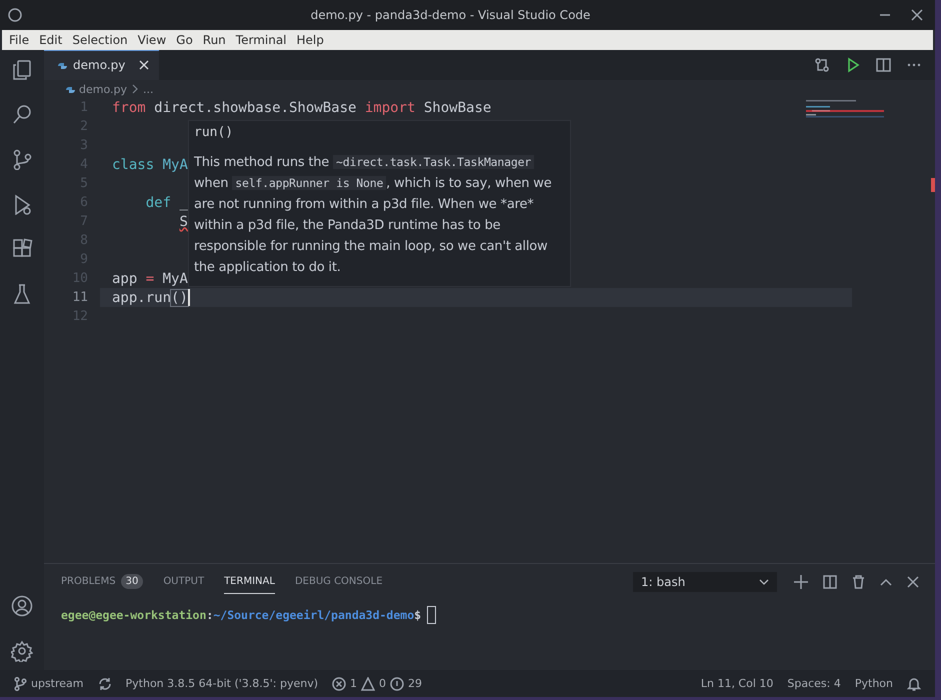  I want to click on info-icon, so click(397, 683).